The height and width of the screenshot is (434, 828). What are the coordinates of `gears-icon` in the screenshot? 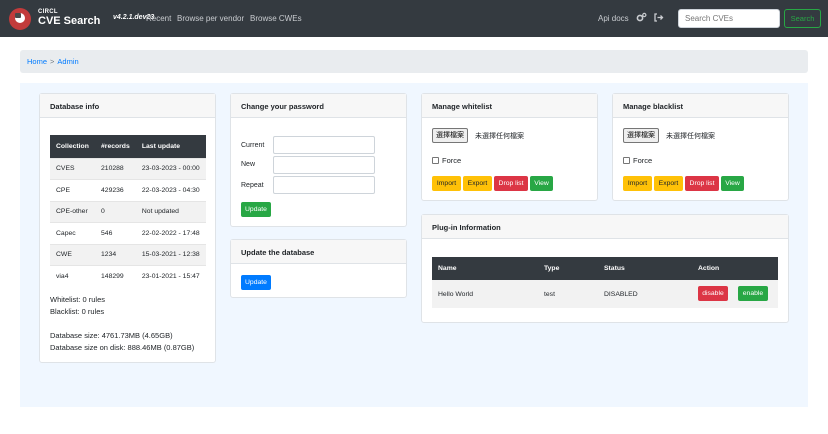 It's located at (641, 17).